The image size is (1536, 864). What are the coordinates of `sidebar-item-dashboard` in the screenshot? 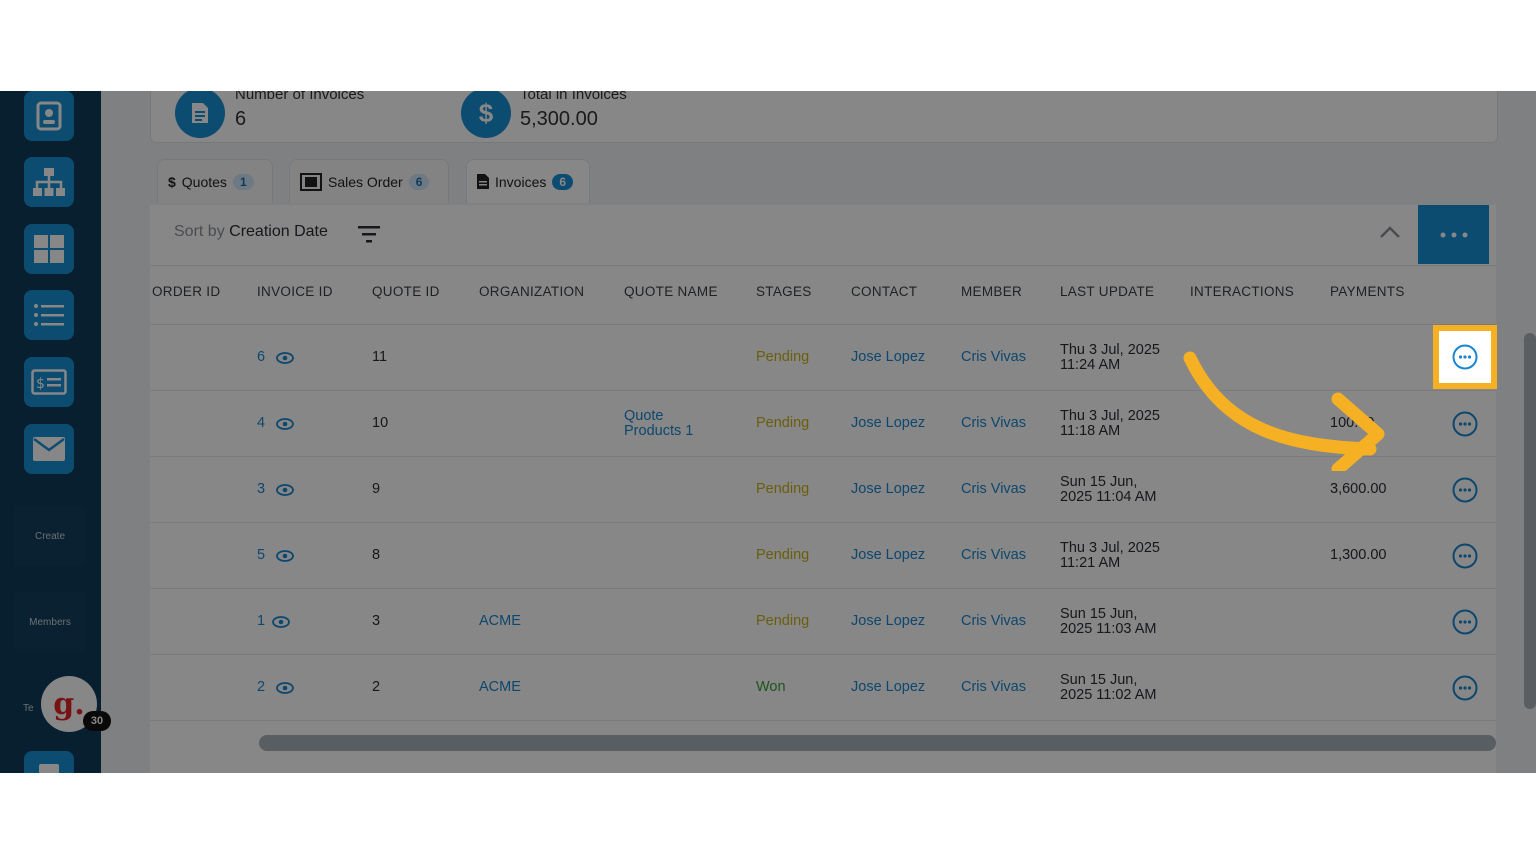 It's located at (49, 249).